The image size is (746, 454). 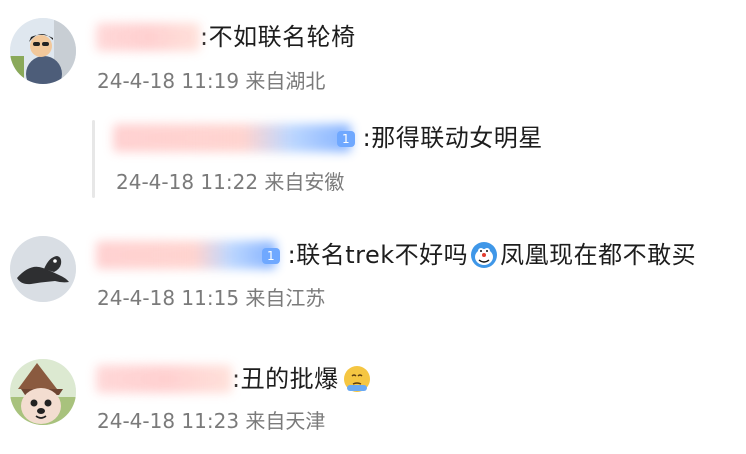 What do you see at coordinates (278, 37) in the screenshot?
I see `comment-text: :不如联名轮椅` at bounding box center [278, 37].